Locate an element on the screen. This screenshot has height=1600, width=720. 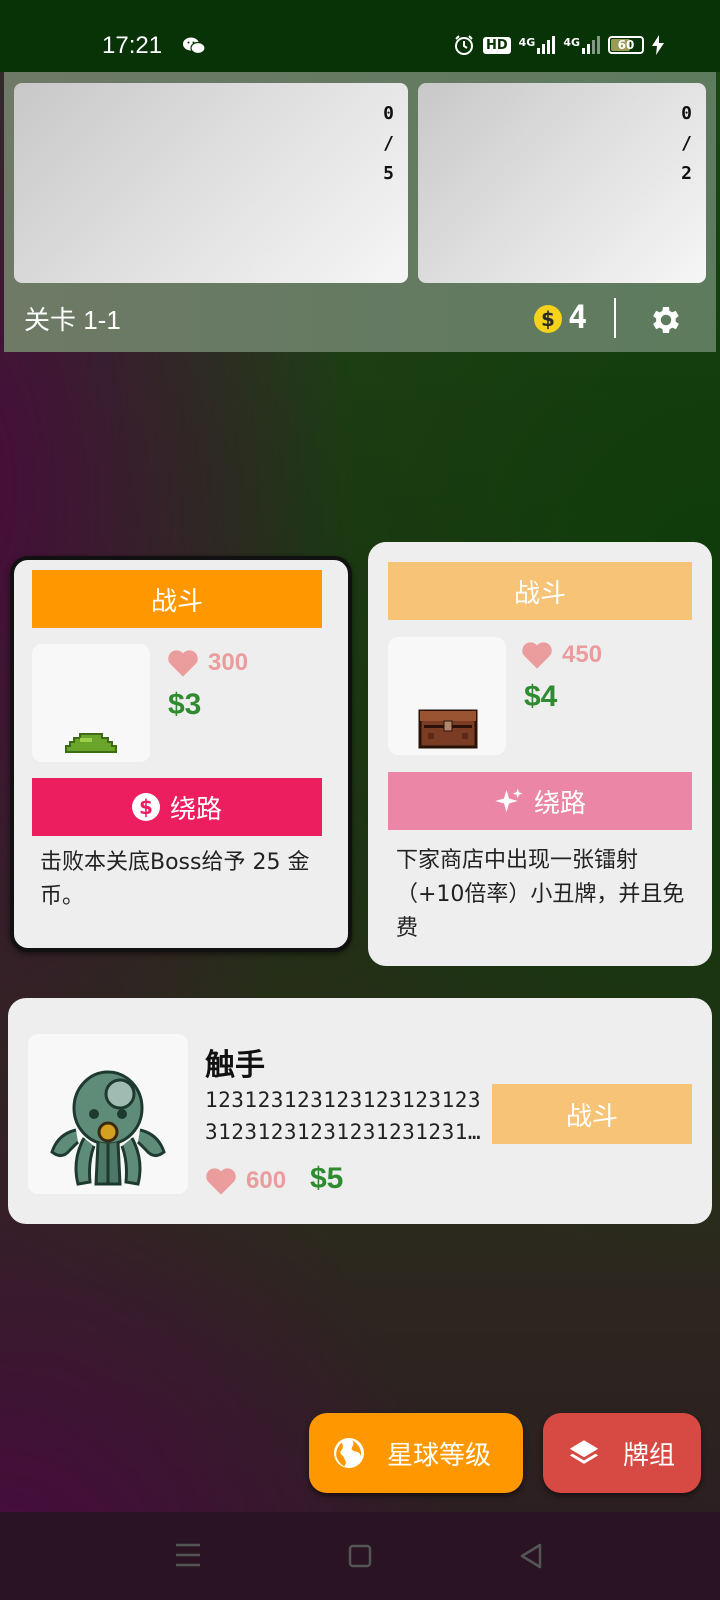
consumable-slot-counter: 0 / 2 is located at coordinates (686, 144).